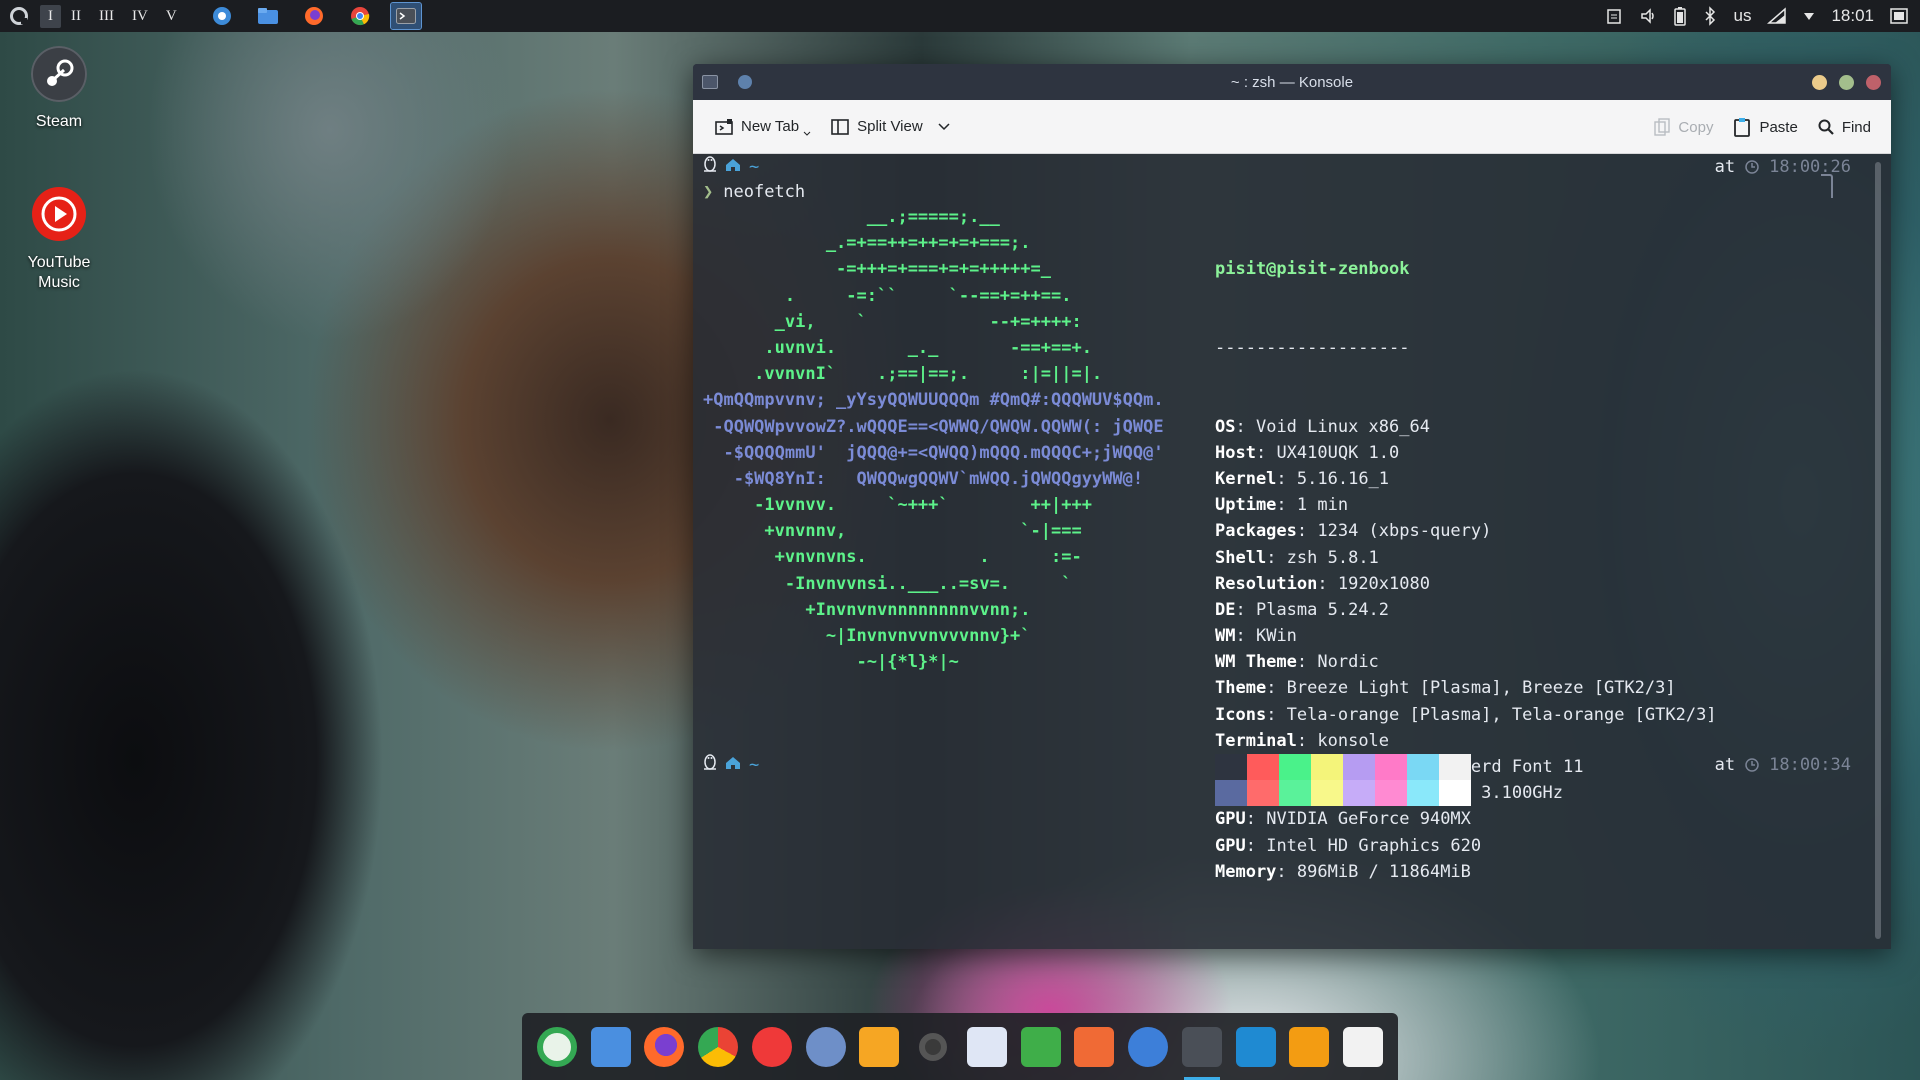 Image resolution: width=1920 pixels, height=1080 pixels. What do you see at coordinates (892, 531) in the screenshot?
I see `ascii-line: +vnvnnv, `-|===` at bounding box center [892, 531].